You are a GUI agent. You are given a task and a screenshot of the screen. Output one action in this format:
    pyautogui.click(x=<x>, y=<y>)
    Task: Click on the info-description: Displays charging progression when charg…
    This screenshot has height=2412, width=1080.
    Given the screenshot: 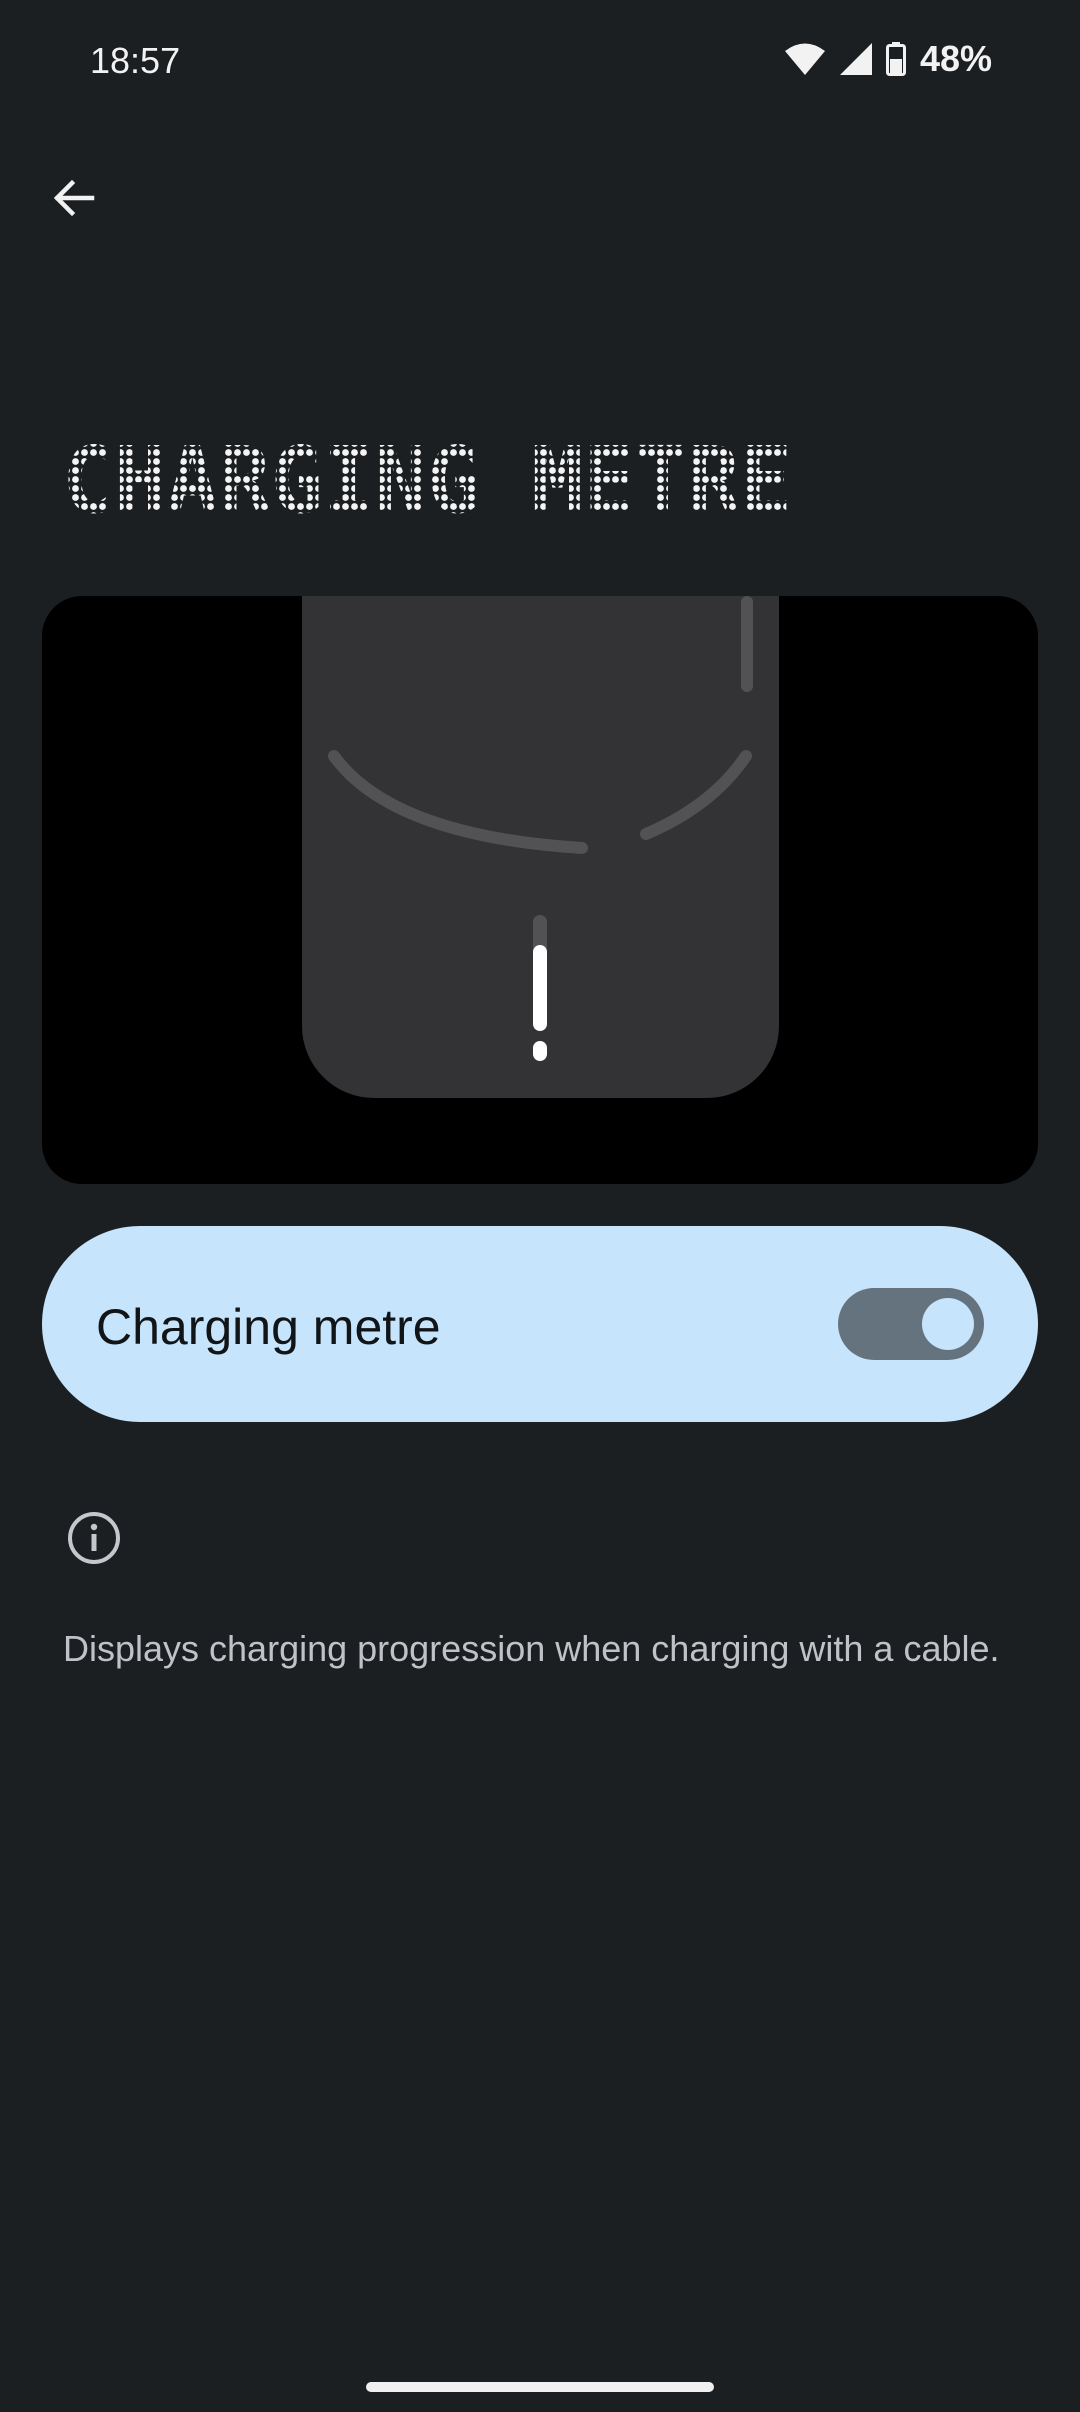 What is the action you would take?
    pyautogui.click(x=531, y=1648)
    